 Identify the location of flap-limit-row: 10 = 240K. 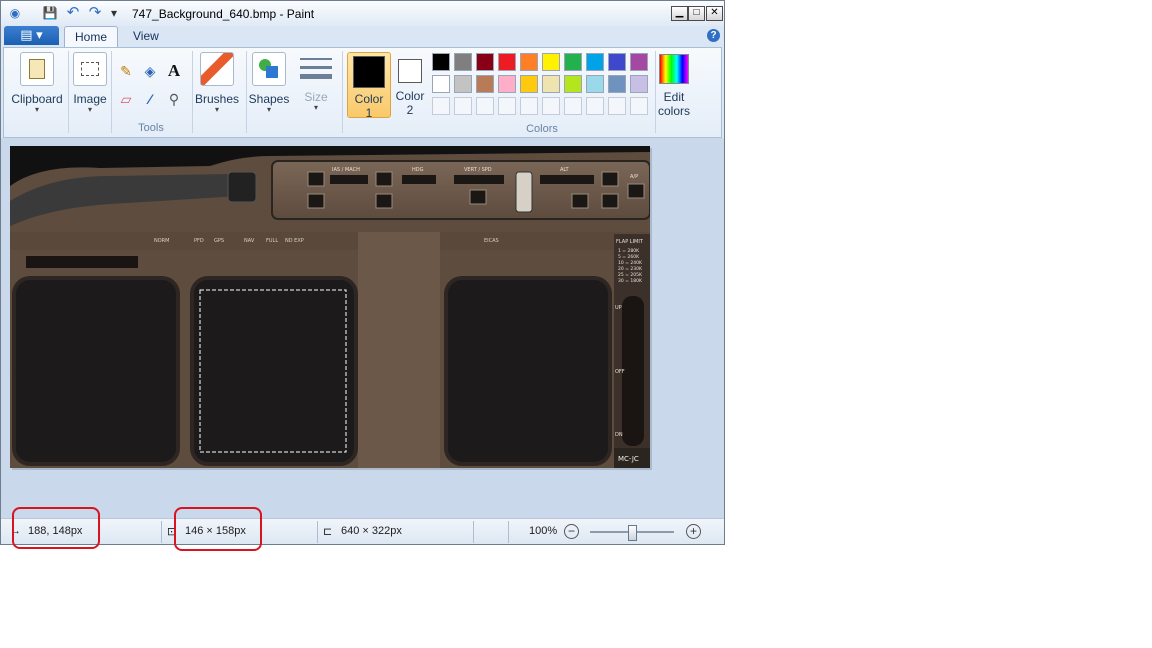
(630, 263).